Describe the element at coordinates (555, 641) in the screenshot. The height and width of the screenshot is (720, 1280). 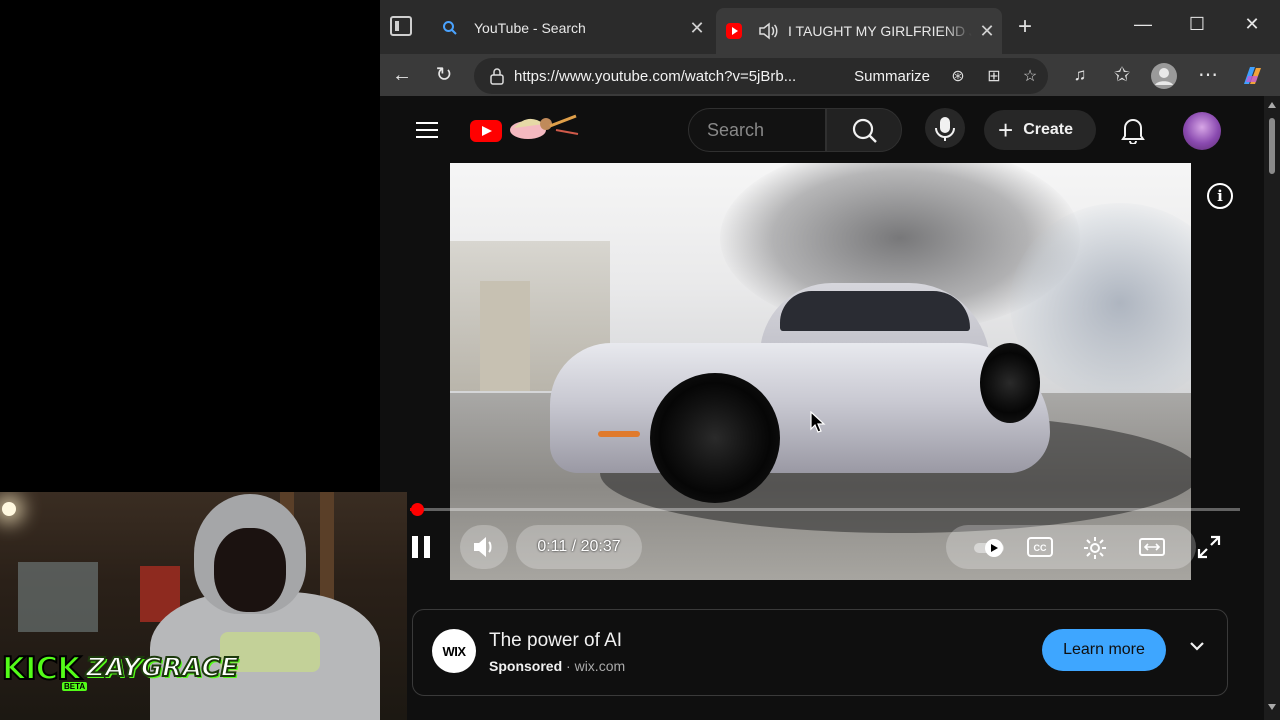
I see `ad-title: The power of AI` at that location.